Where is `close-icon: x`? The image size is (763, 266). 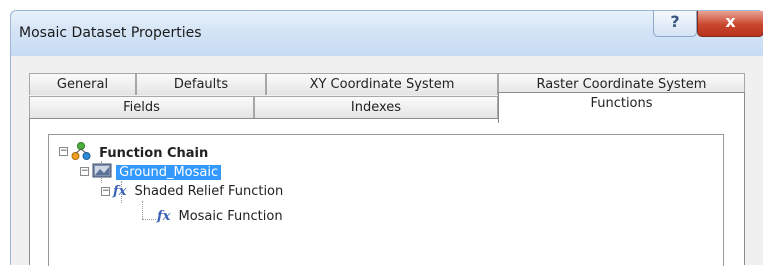
close-icon: x is located at coordinates (730, 21).